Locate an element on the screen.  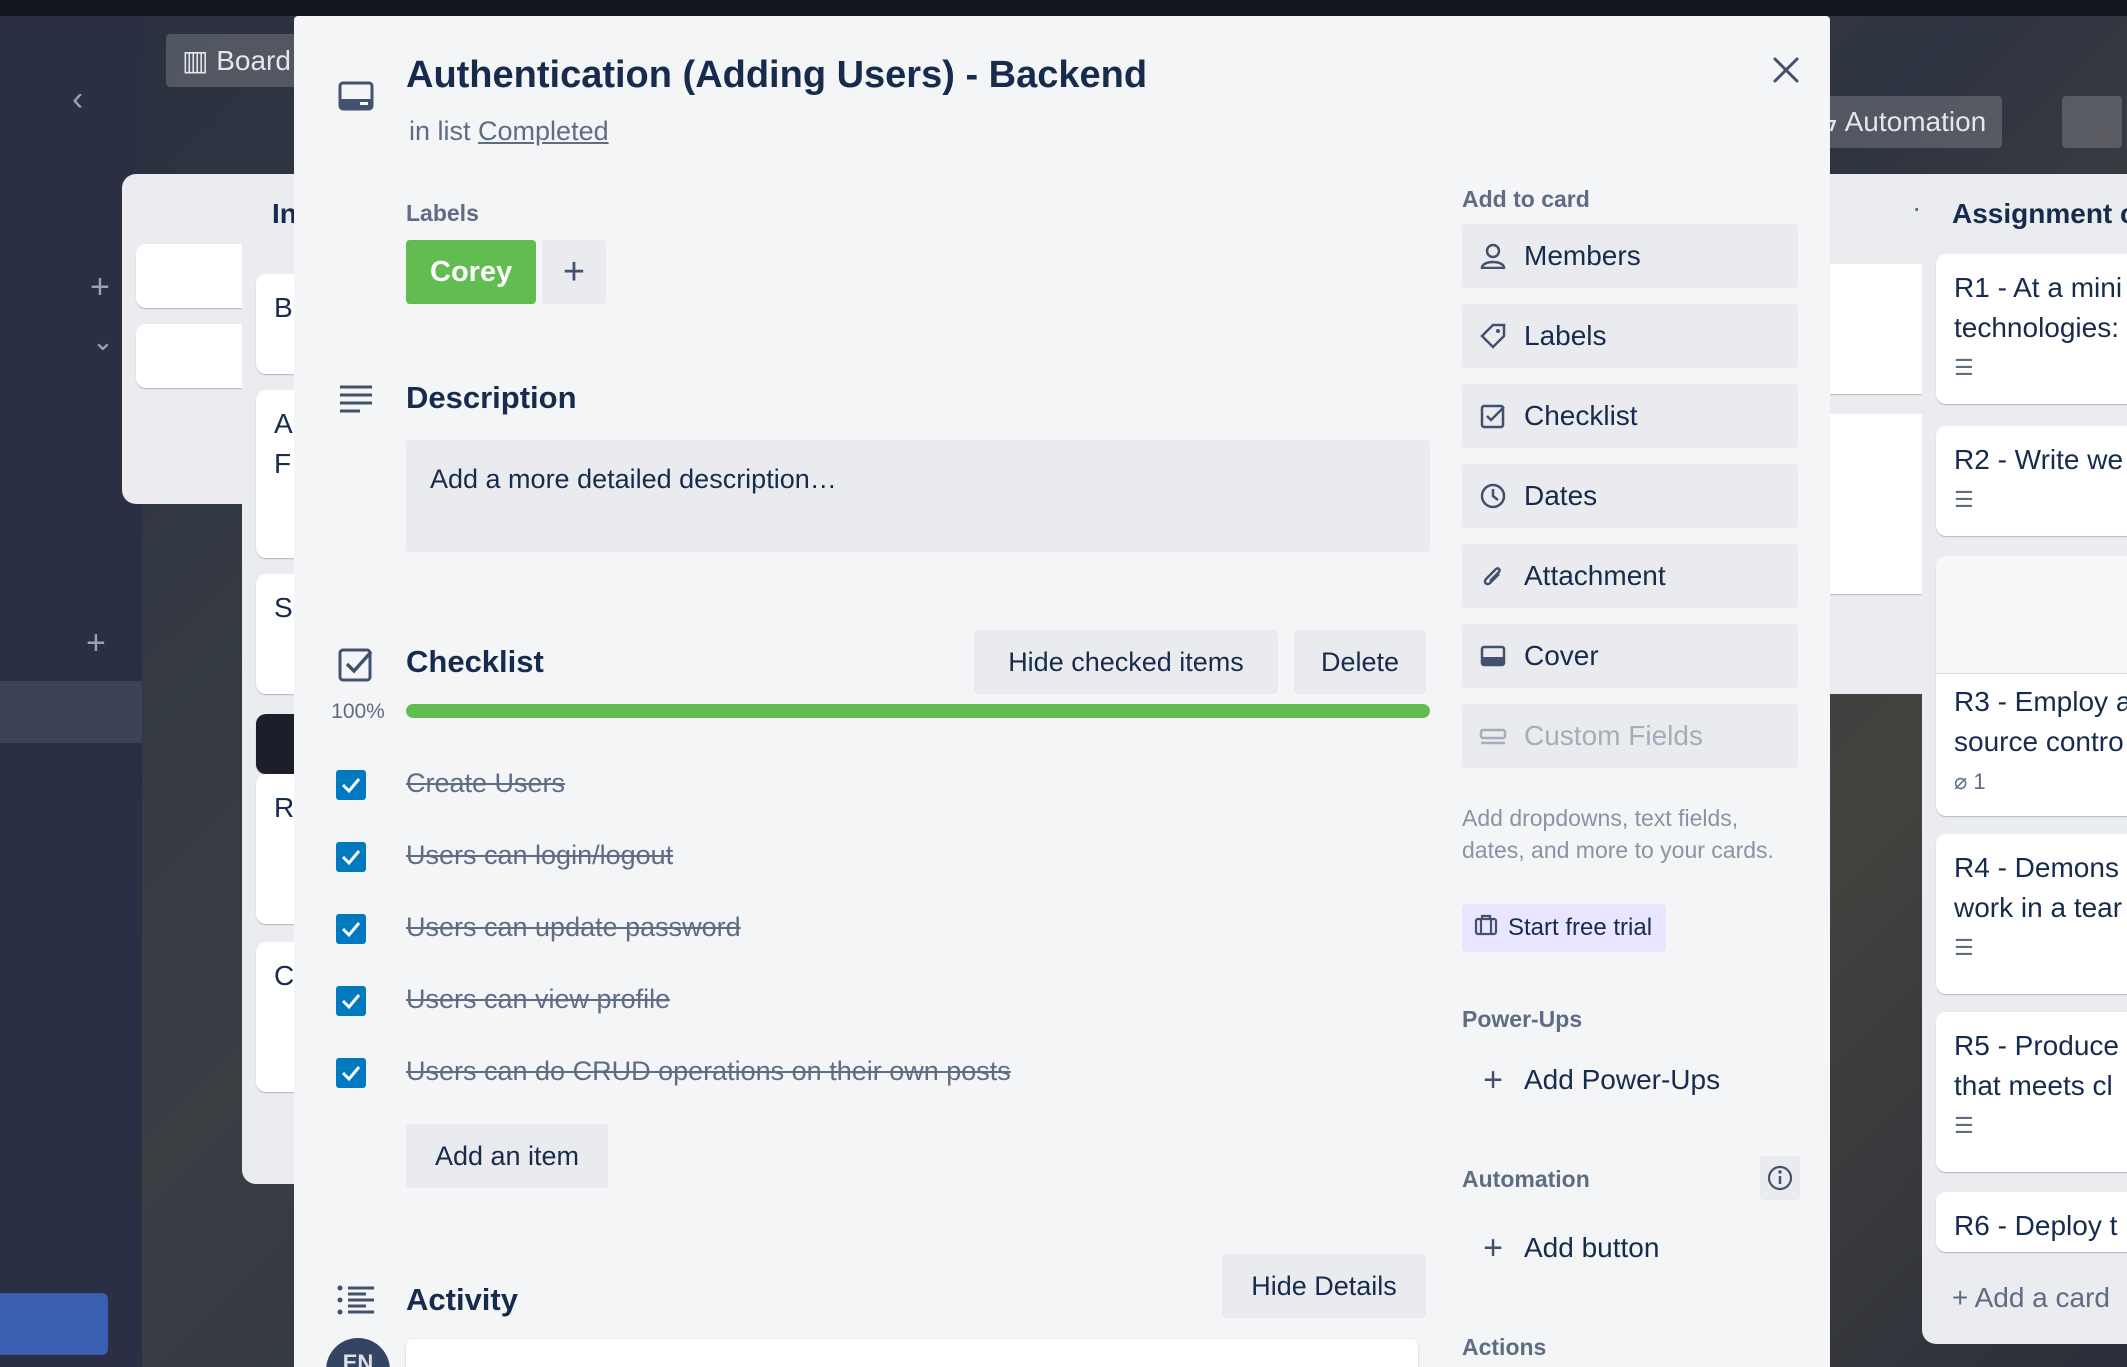
description-icon is located at coordinates (356, 398).